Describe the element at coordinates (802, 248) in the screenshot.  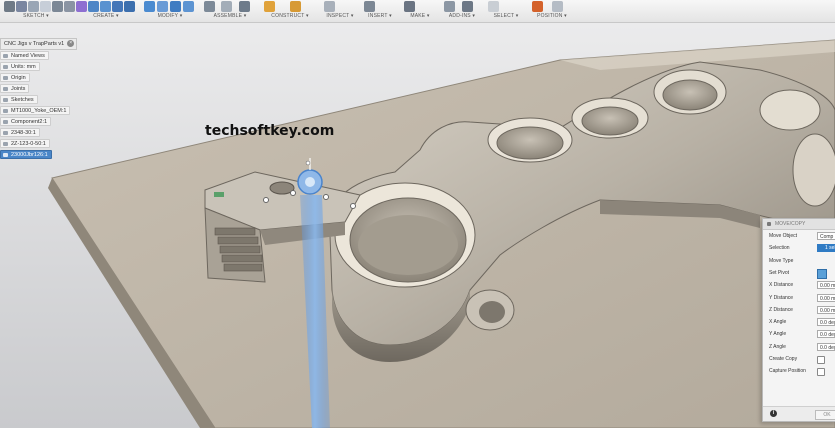
I see `panel-row: Selection 1 sel` at that location.